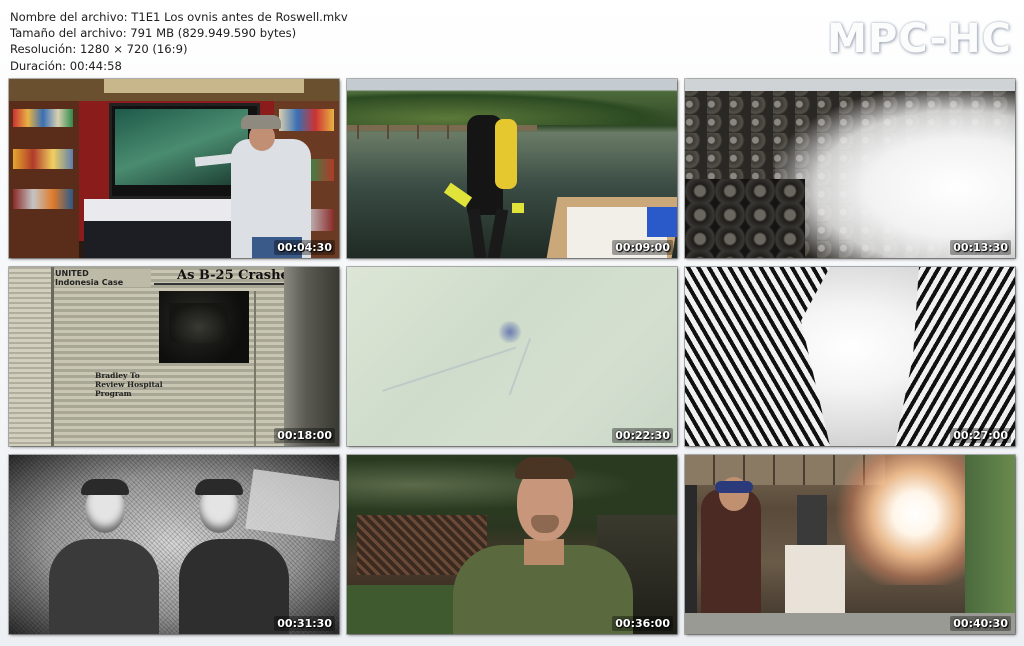  I want to click on scene-bw-abstract, so click(850, 356).